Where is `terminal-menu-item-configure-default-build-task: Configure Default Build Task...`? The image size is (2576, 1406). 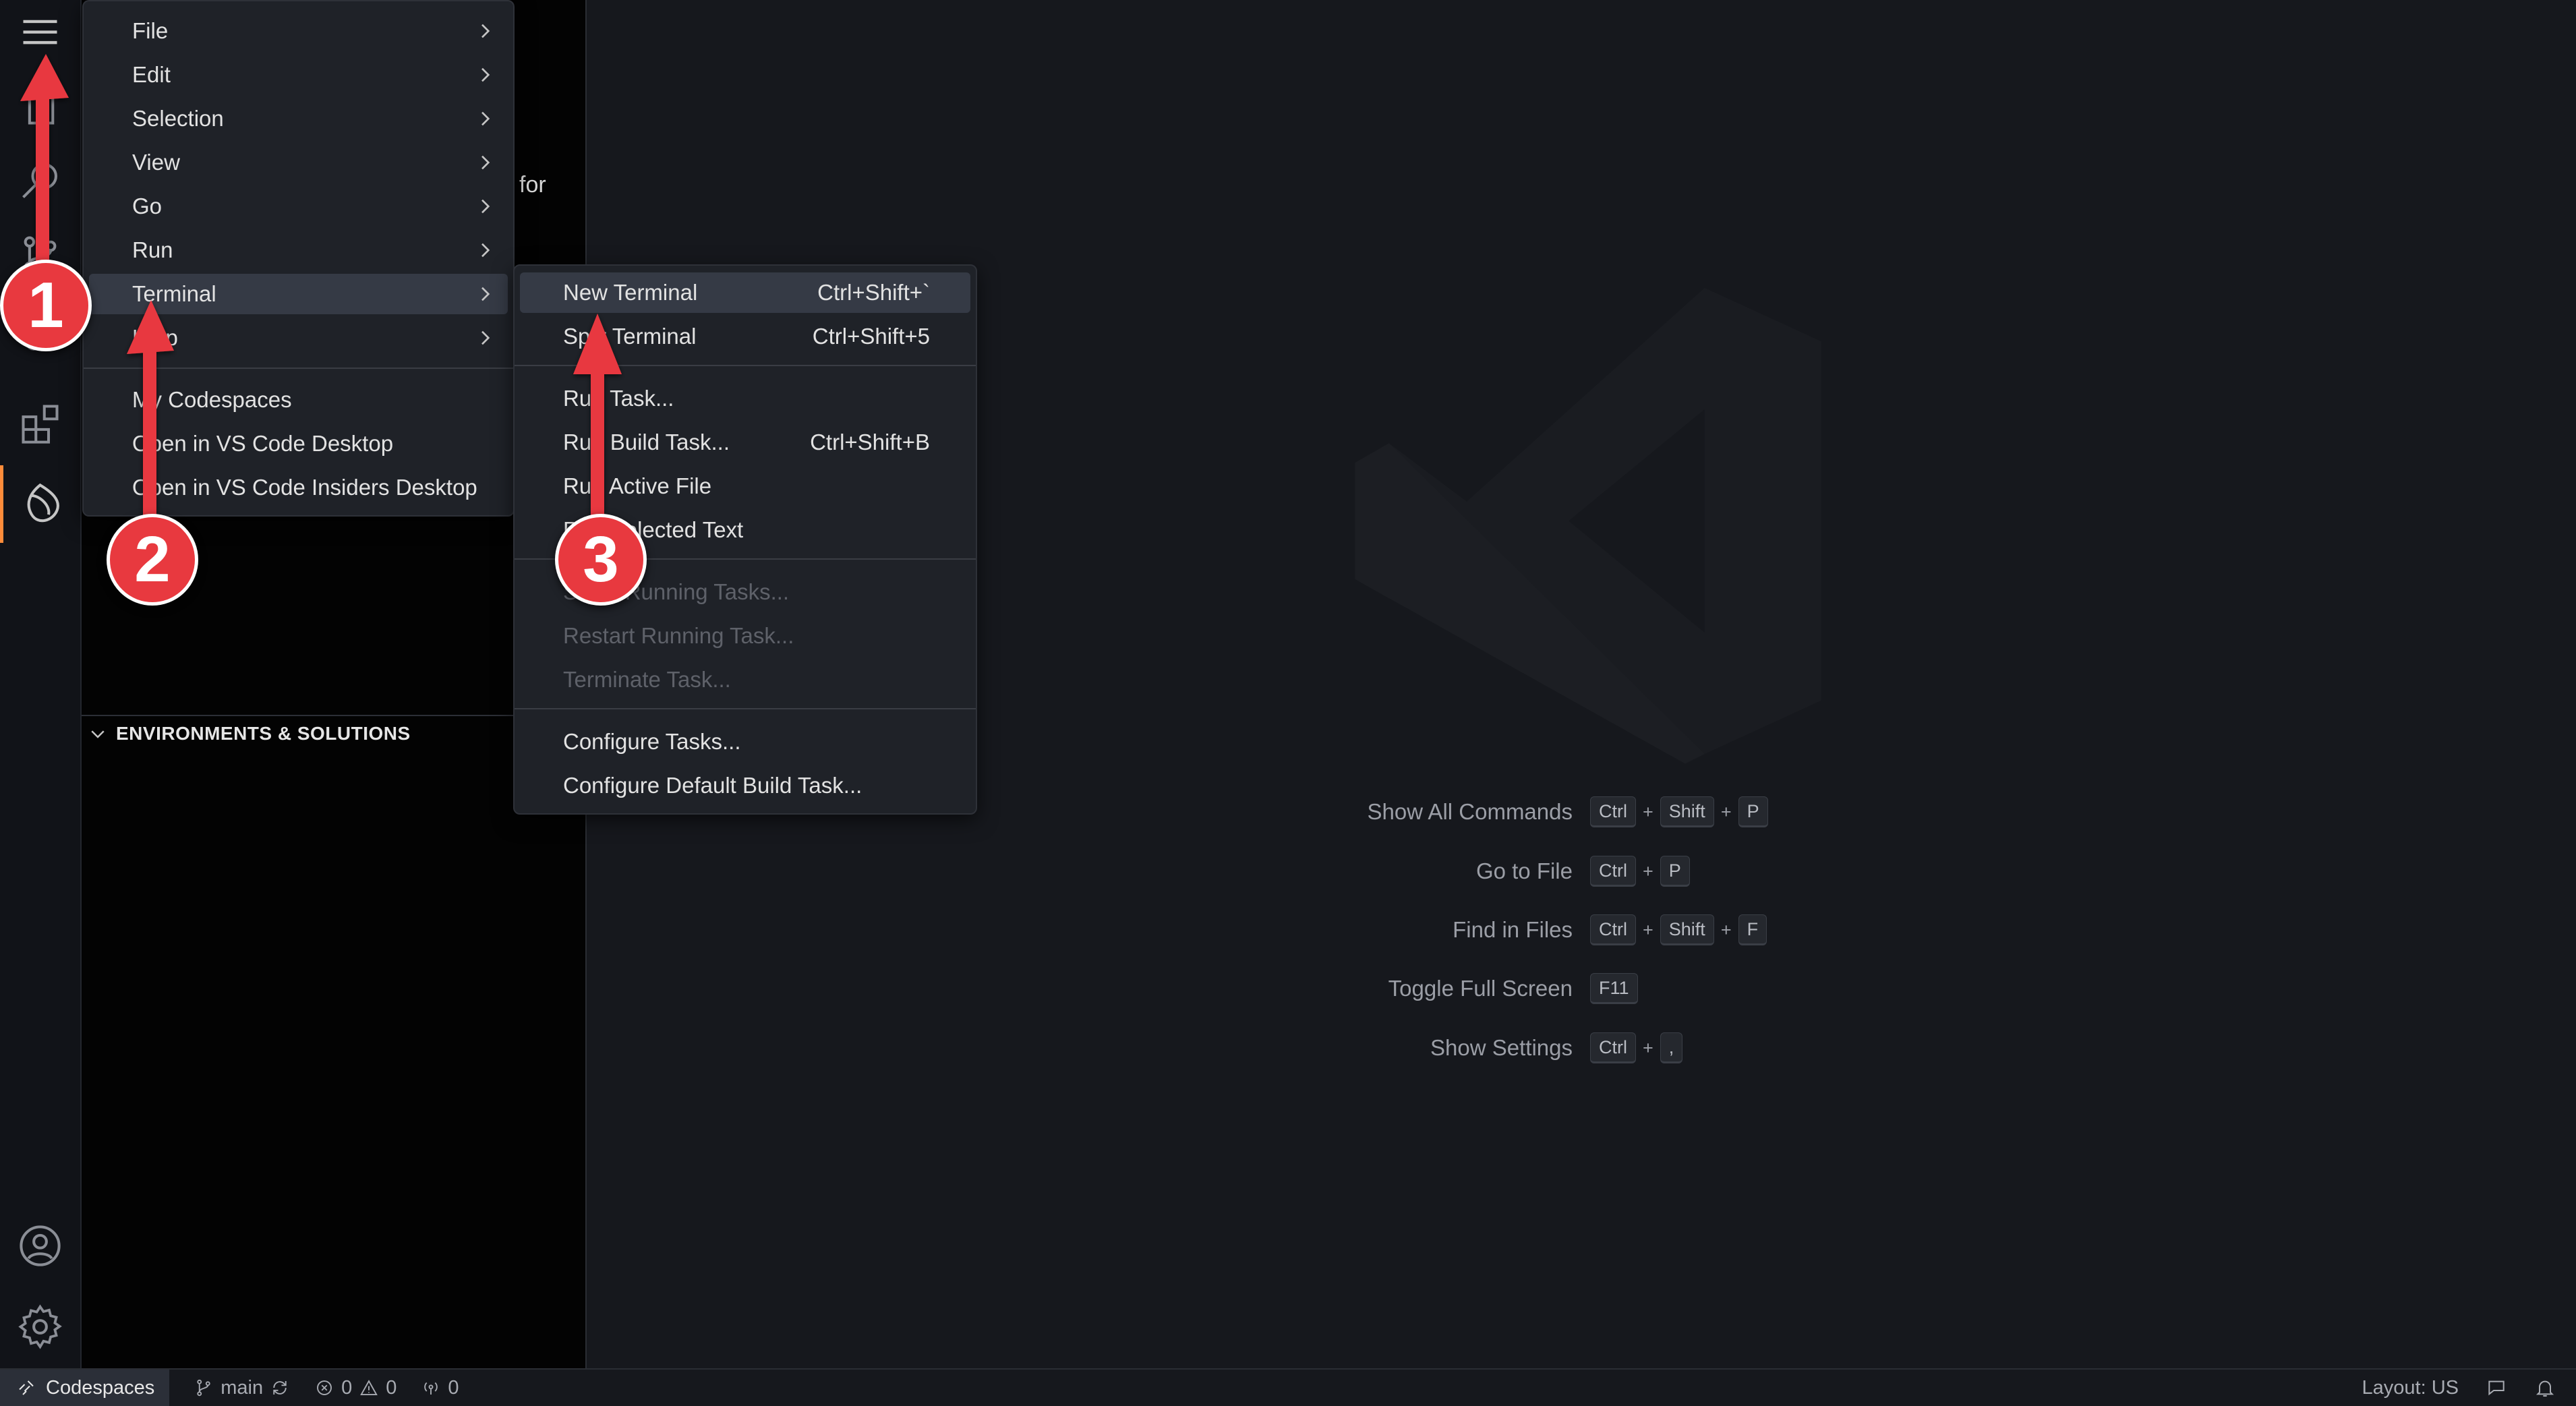
terminal-menu-item-configure-default-build-task: Configure Default Build Task... is located at coordinates (745, 785).